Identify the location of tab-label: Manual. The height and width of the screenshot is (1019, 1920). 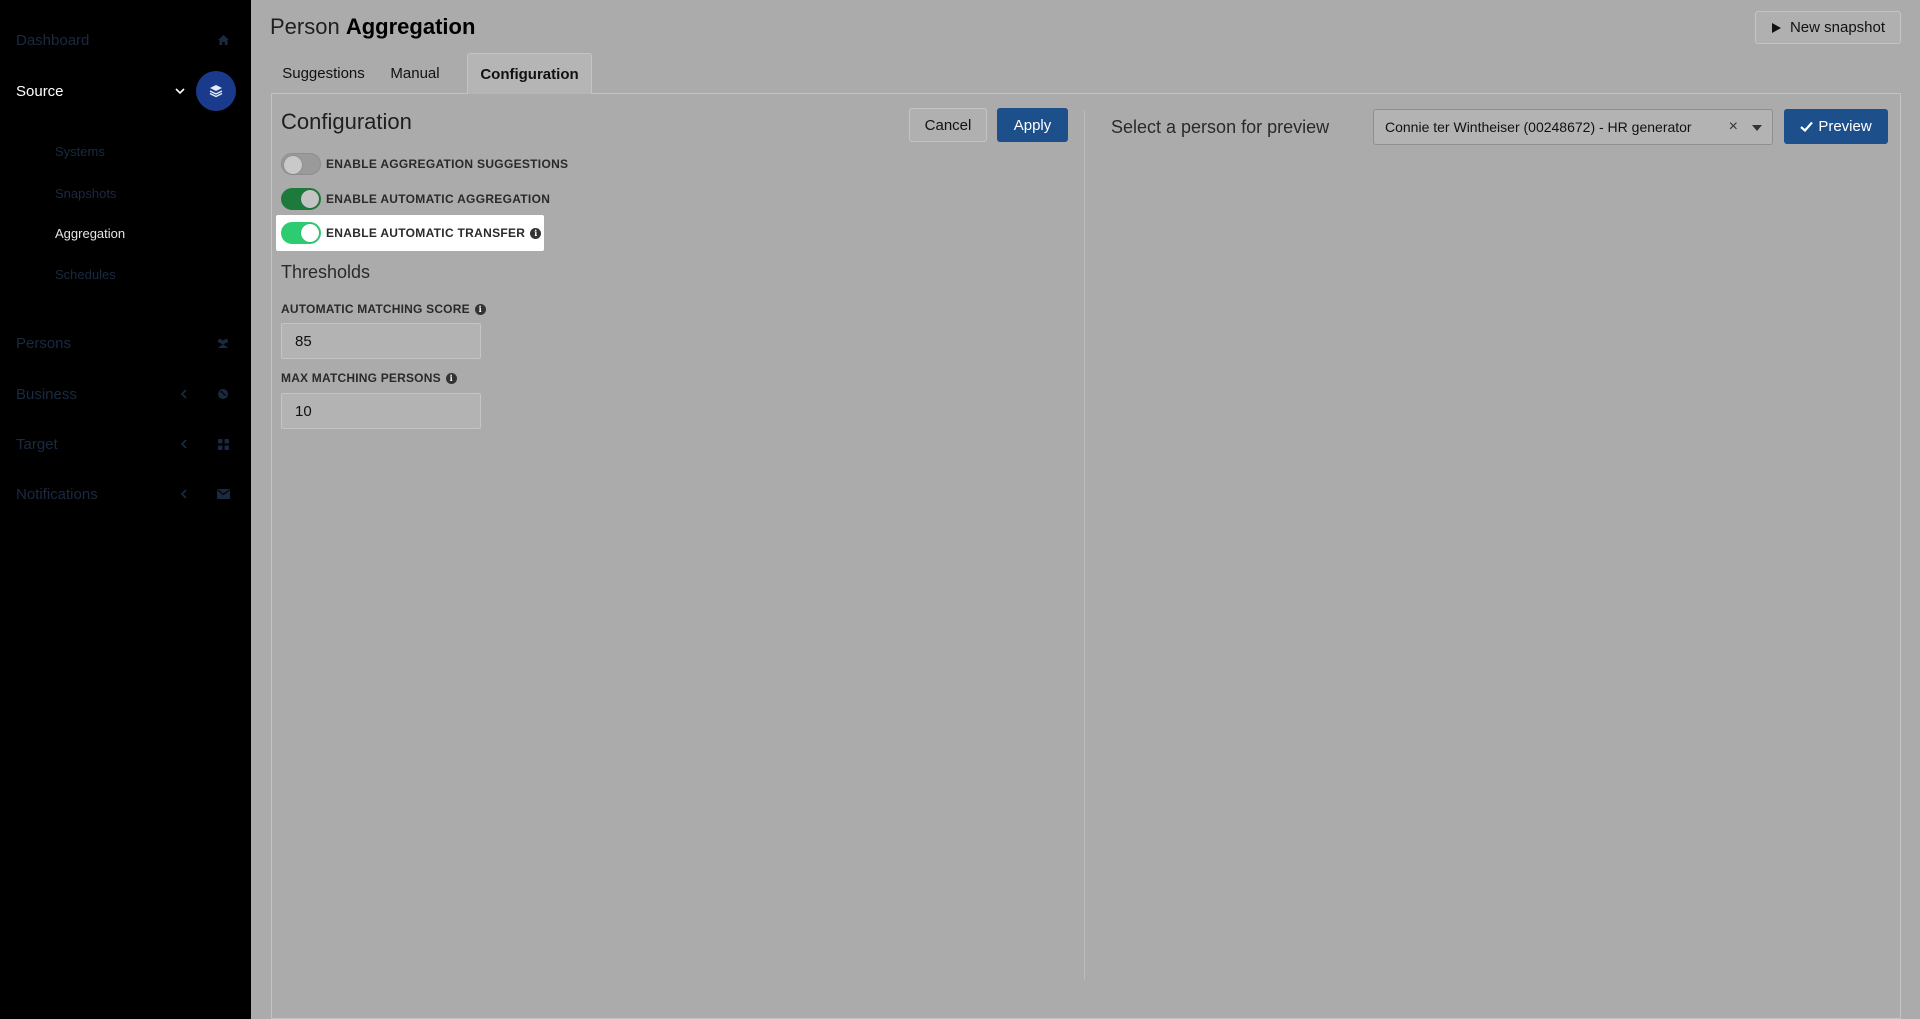
(415, 73).